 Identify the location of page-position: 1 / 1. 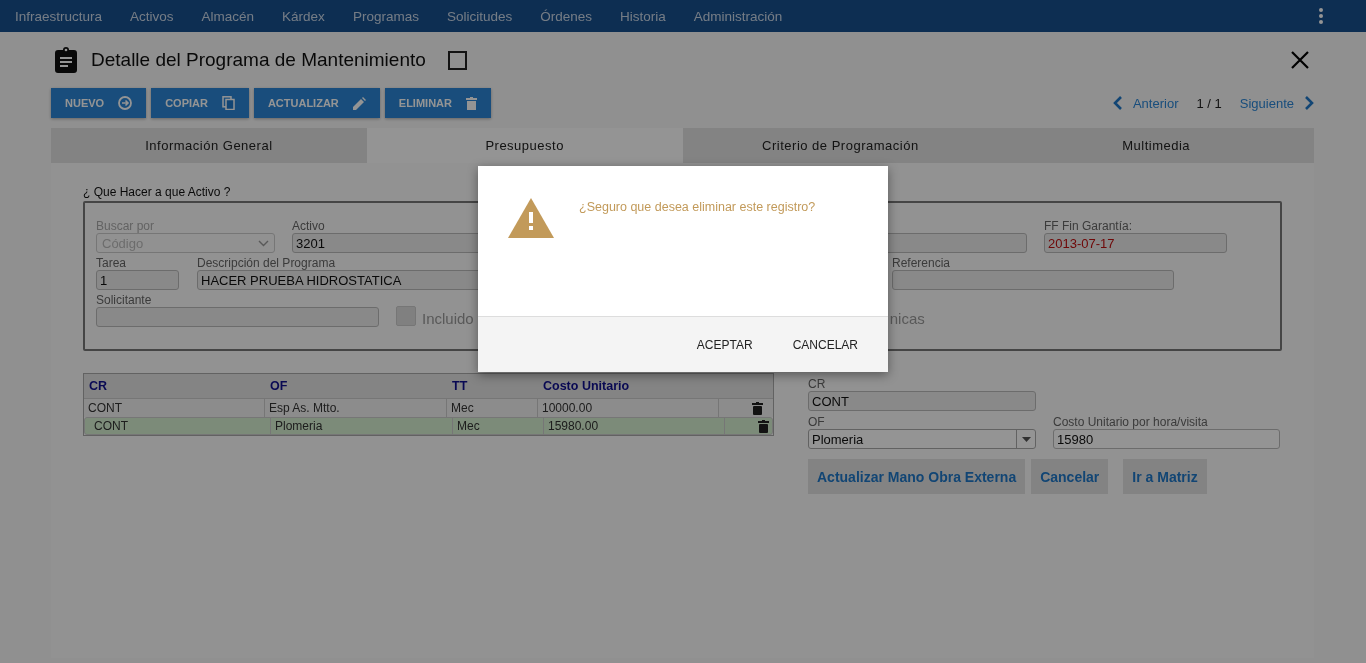
(1209, 103).